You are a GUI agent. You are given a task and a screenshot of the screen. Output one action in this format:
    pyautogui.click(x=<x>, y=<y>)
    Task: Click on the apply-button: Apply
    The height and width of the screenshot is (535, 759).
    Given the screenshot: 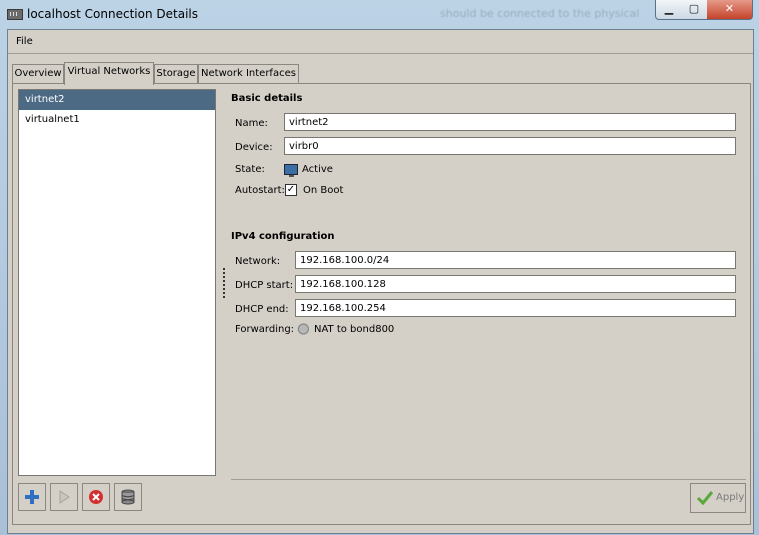 What is the action you would take?
    pyautogui.click(x=718, y=498)
    